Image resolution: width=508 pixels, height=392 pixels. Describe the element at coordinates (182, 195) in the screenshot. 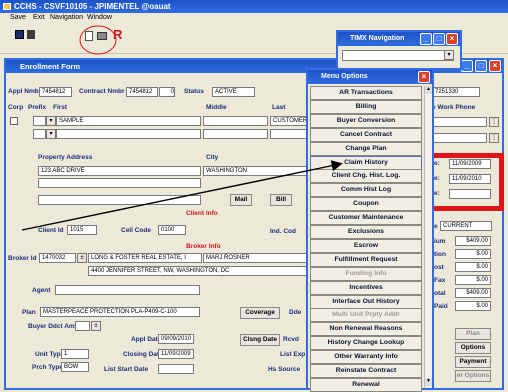

I see `annotation-arrow` at that location.